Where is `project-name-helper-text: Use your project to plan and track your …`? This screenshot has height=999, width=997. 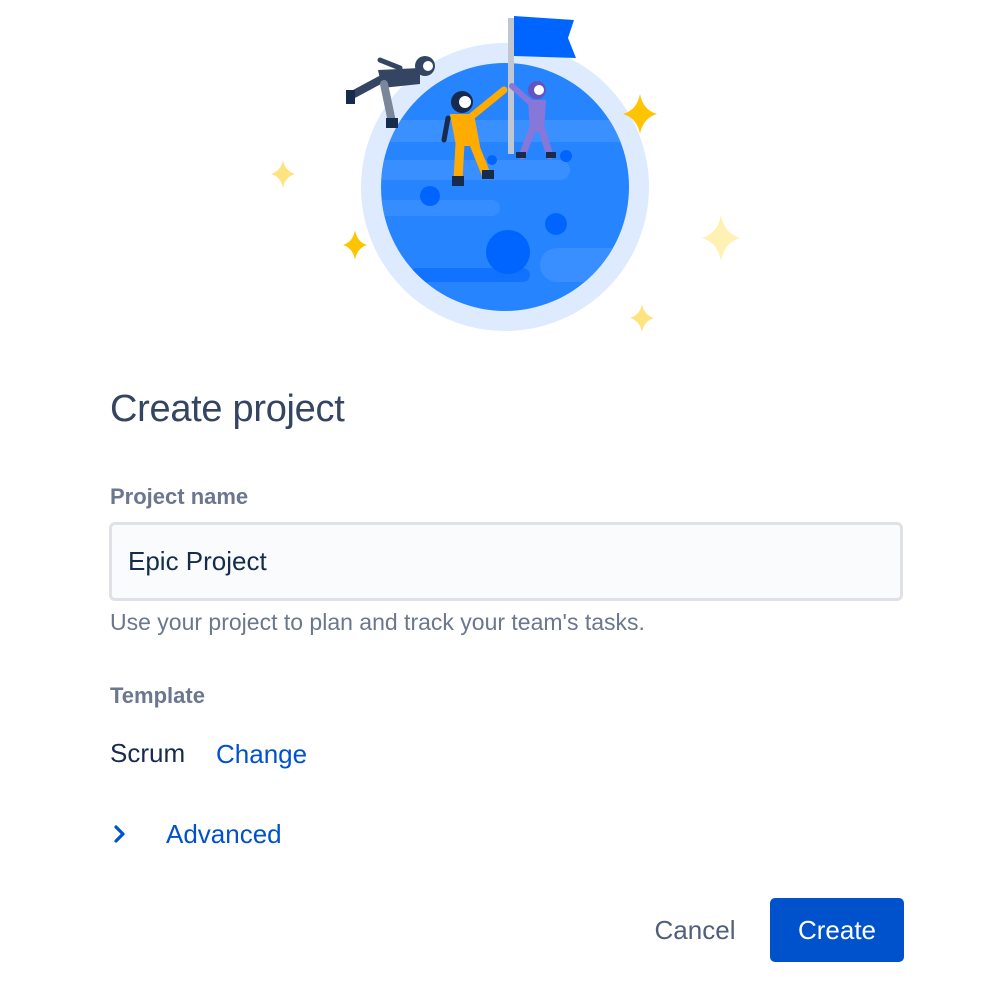 project-name-helper-text: Use your project to plan and track your … is located at coordinates (377, 622).